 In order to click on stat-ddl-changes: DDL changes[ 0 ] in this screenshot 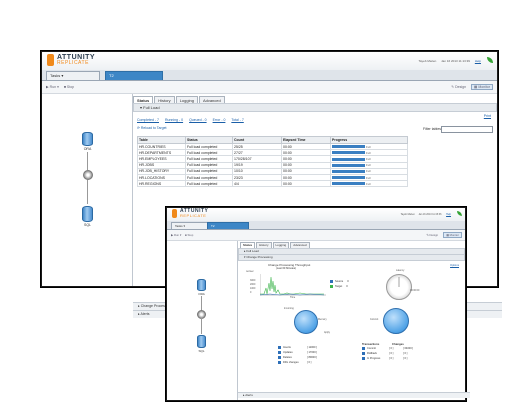, I will do `click(294, 362)`.